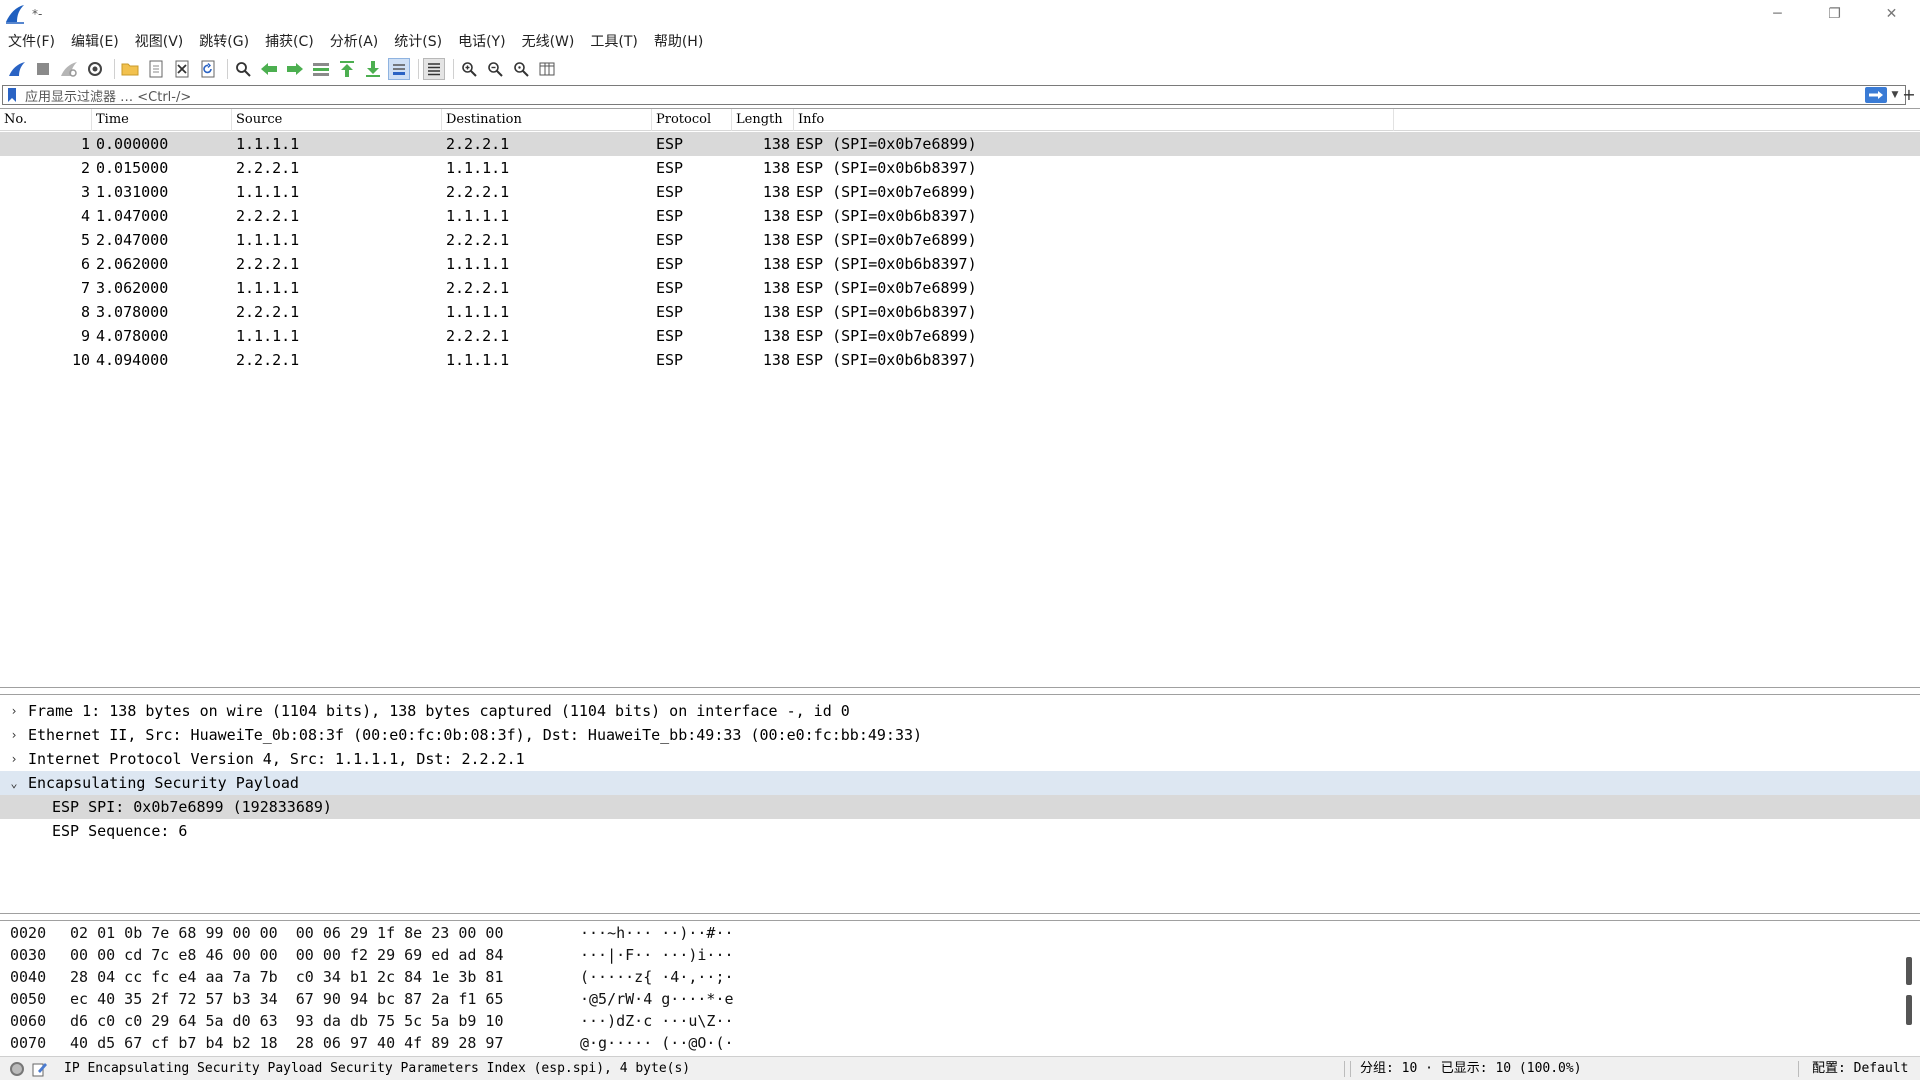 The width and height of the screenshot is (1920, 1080). Describe the element at coordinates (281, 69) in the screenshot. I see `main-toolbar` at that location.